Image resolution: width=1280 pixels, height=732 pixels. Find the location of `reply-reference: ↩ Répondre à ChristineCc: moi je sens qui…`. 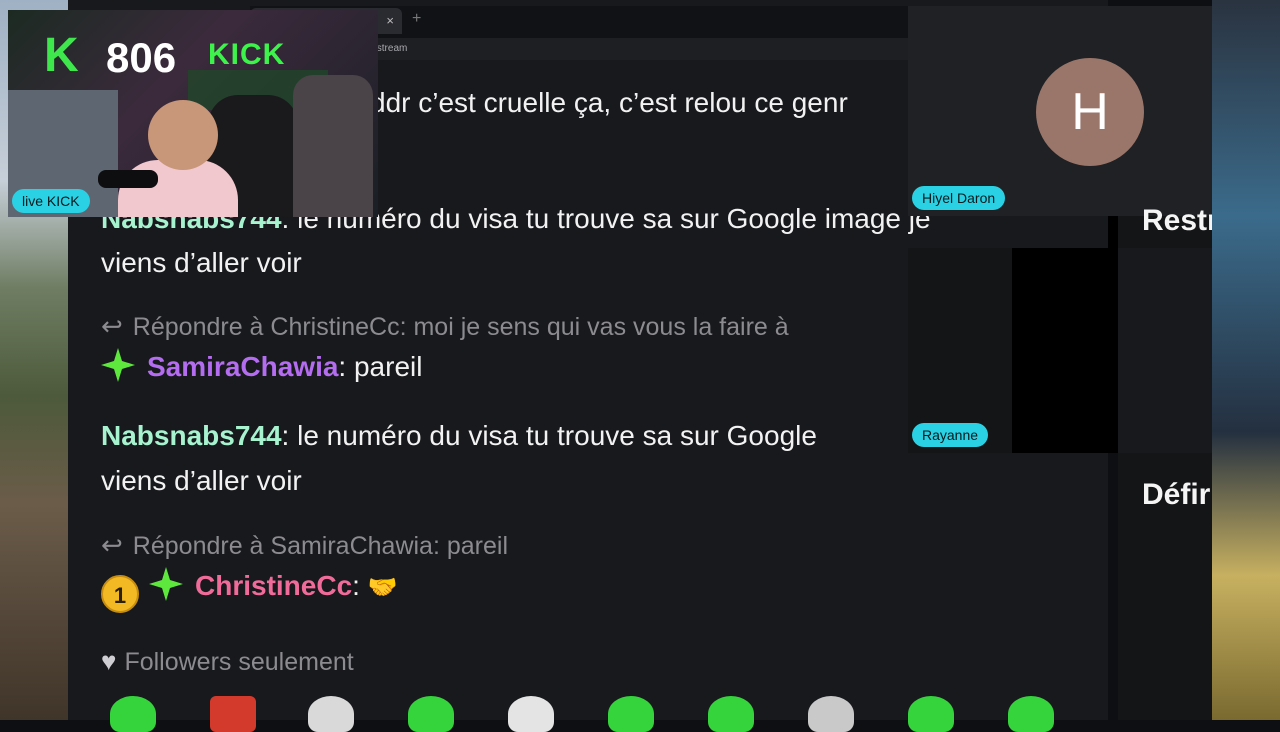

reply-reference: ↩ Répondre à ChristineCc: moi je sens qui… is located at coordinates (501, 326).